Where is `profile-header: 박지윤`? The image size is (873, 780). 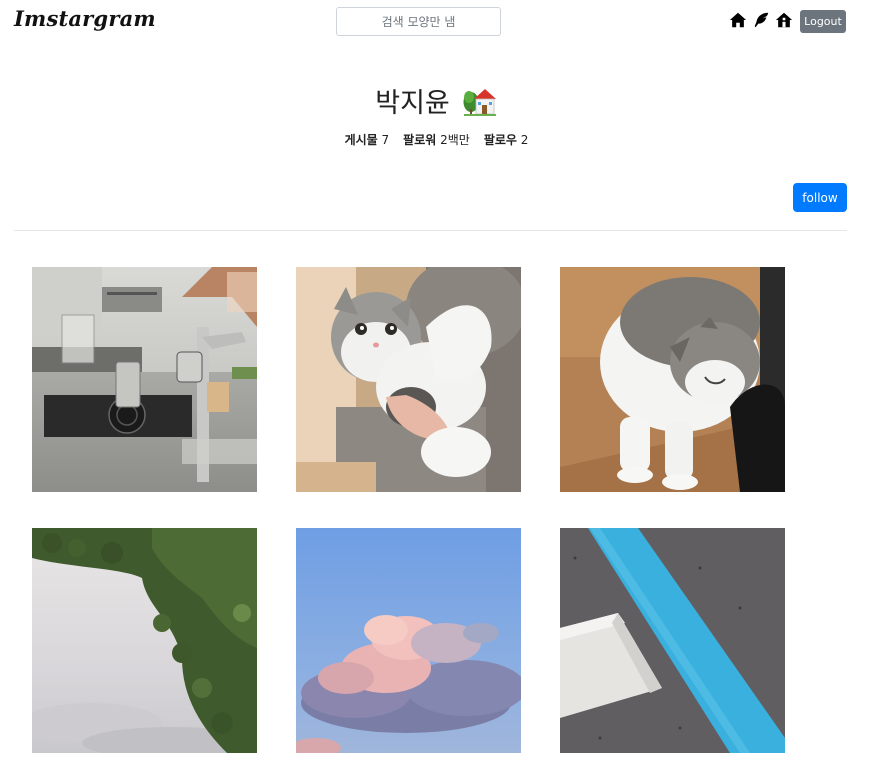 profile-header: 박지윤 is located at coordinates (436, 100).